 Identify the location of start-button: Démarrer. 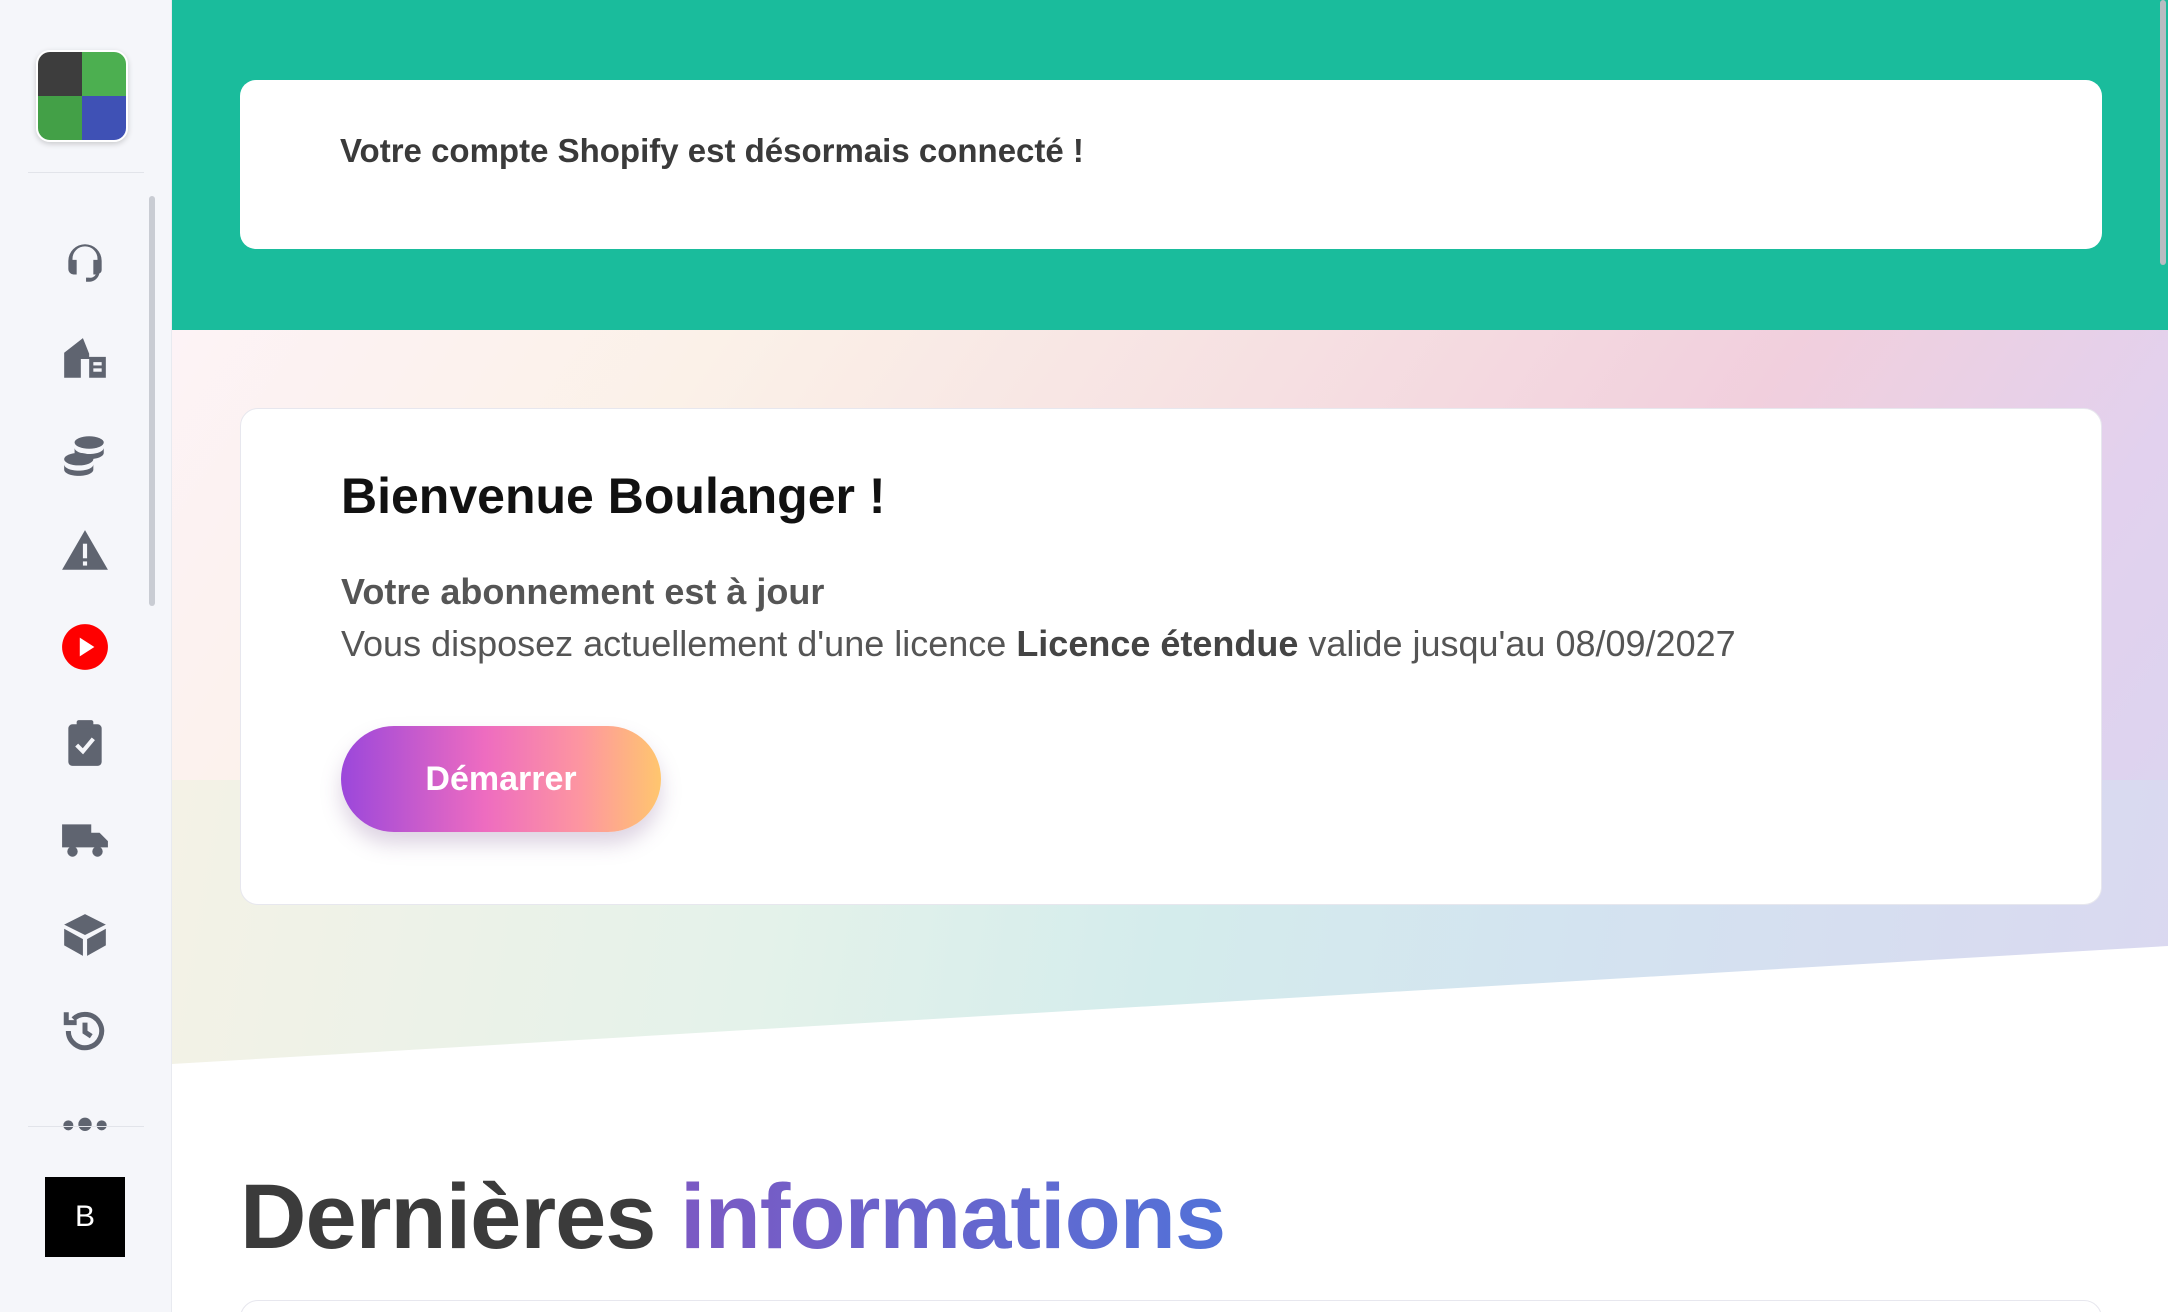
(501, 779).